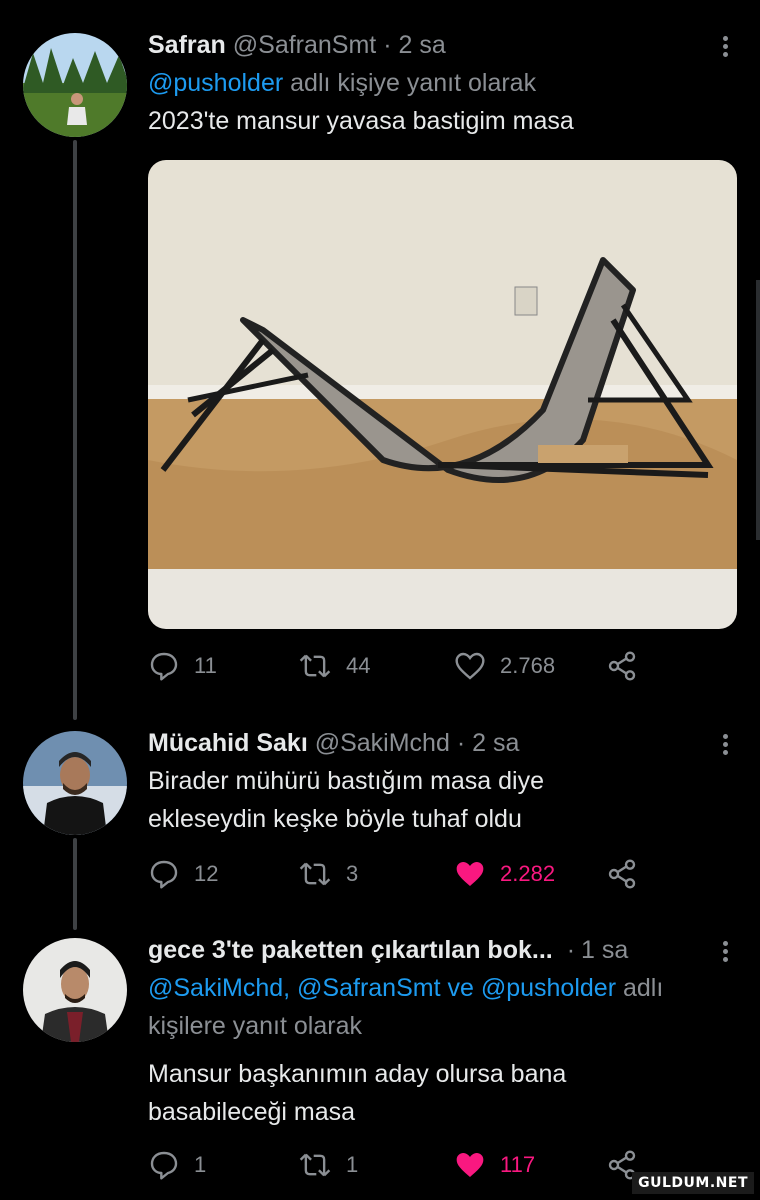  Describe the element at coordinates (206, 873) in the screenshot. I see `reply-count: 12` at that location.